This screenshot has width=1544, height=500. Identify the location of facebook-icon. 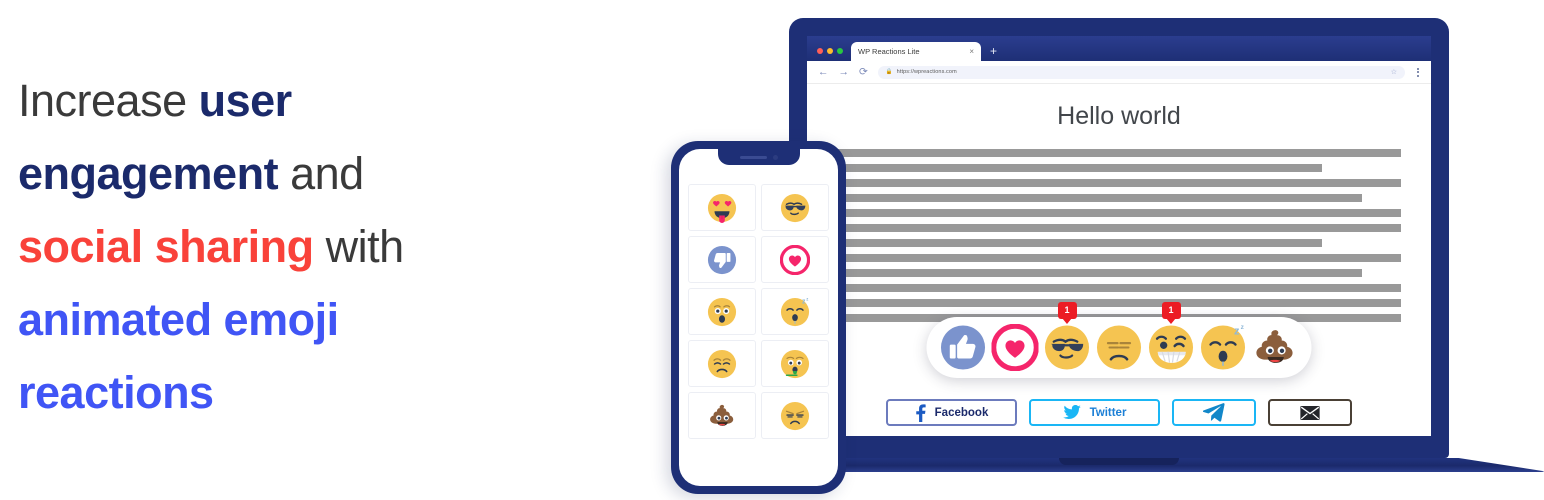
(920, 412).